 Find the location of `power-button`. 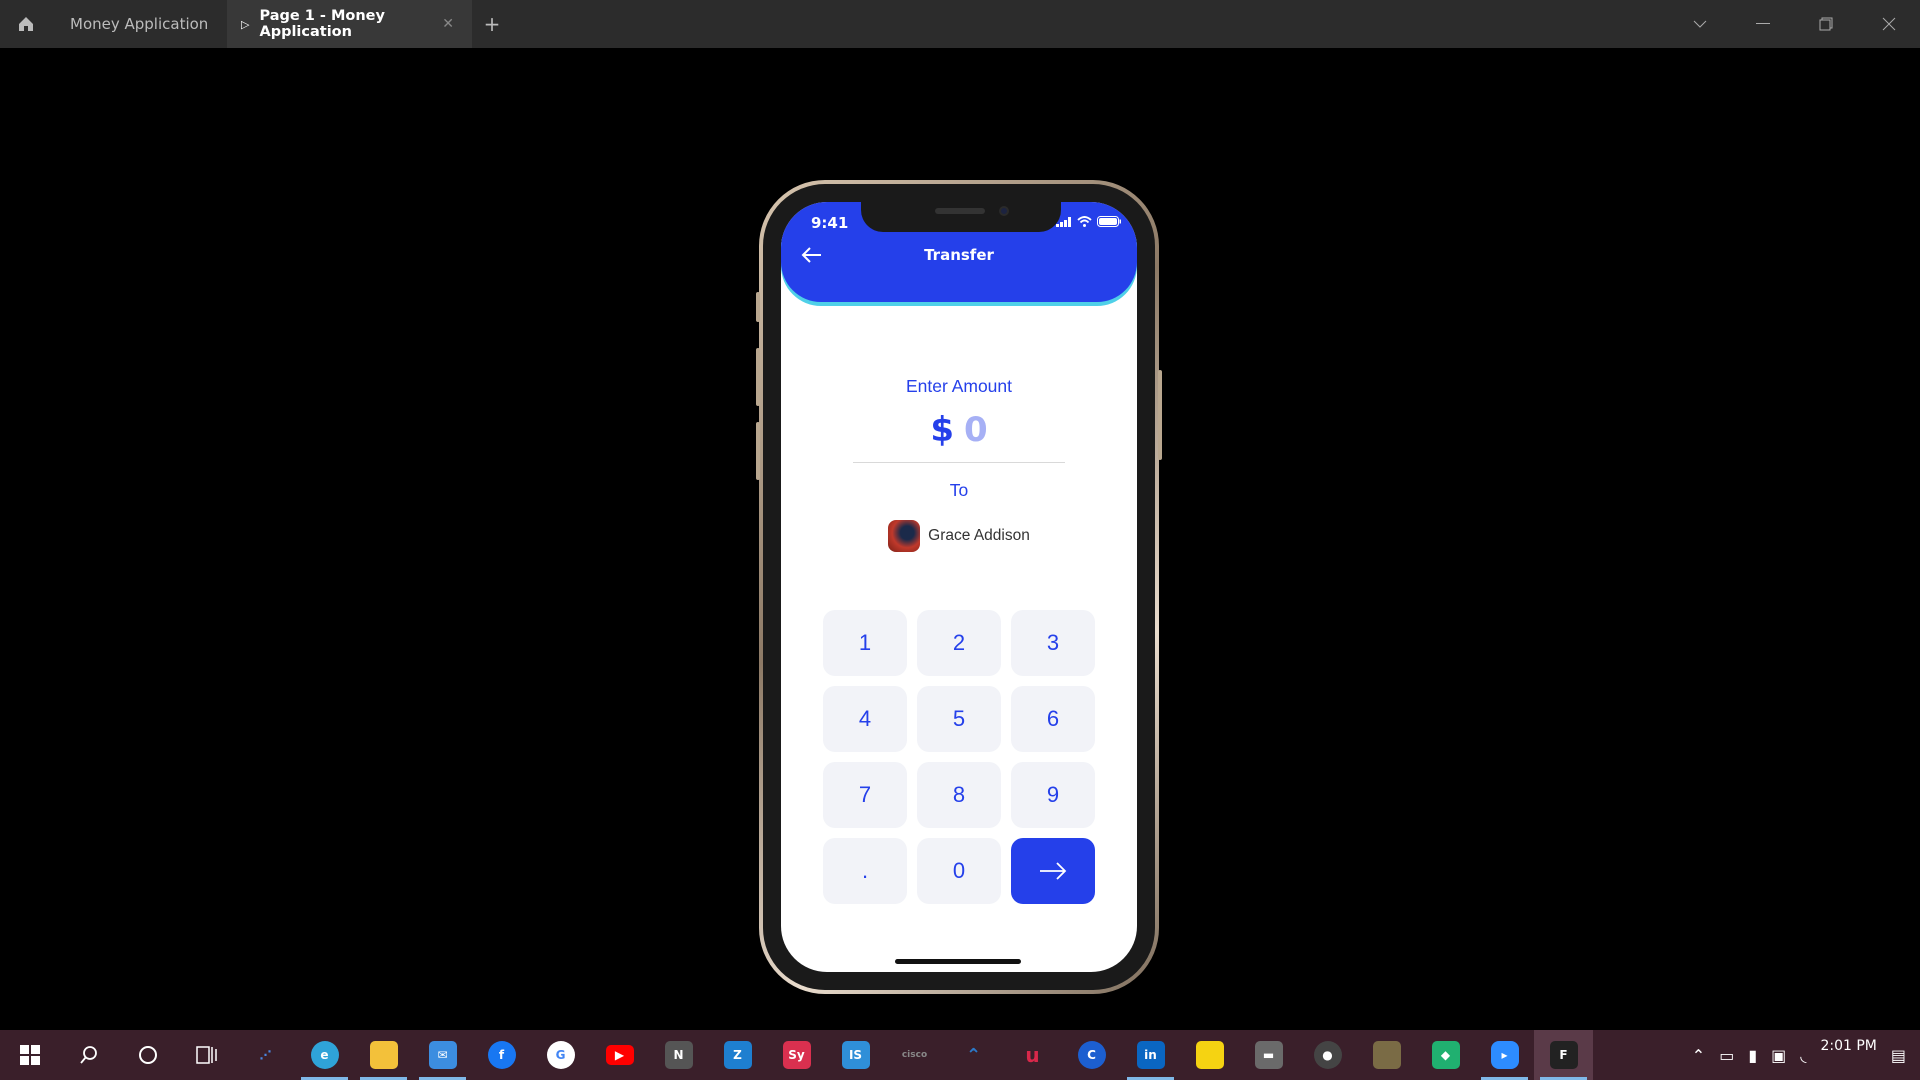

power-button is located at coordinates (1160, 415).